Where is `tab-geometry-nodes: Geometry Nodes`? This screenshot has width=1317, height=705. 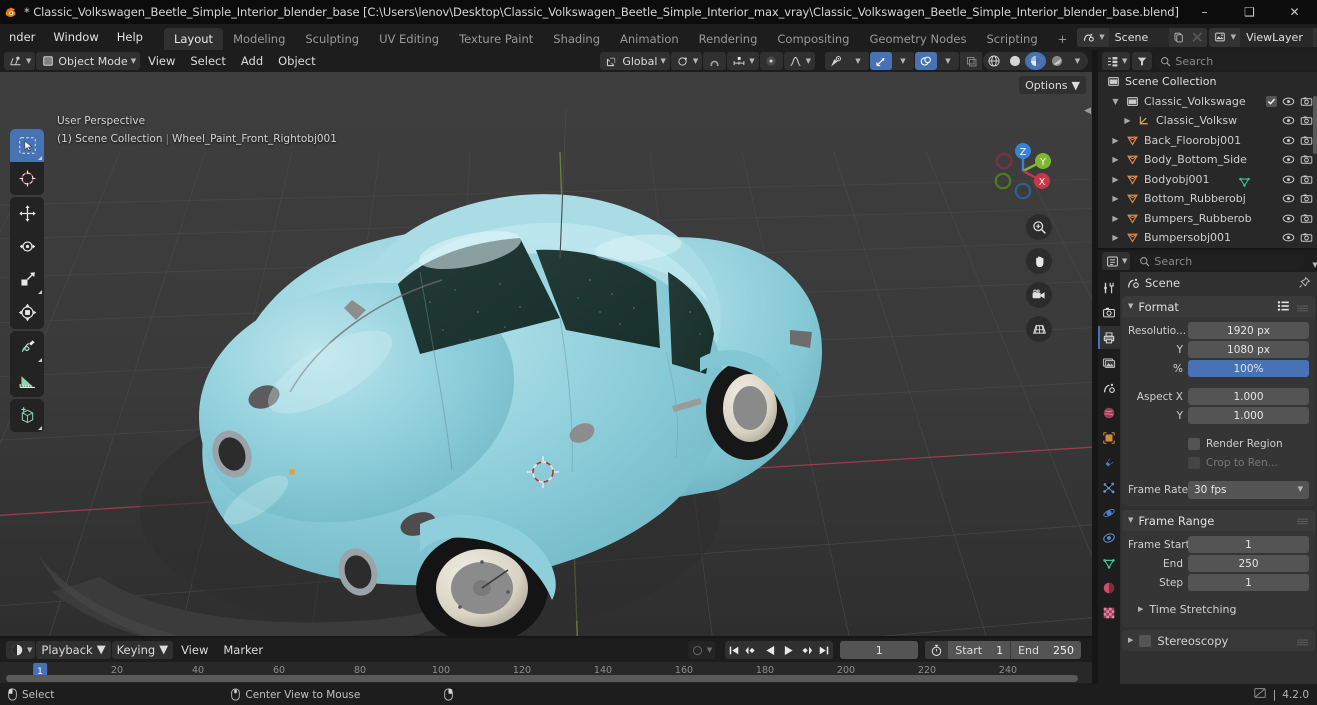 tab-geometry-nodes: Geometry Nodes is located at coordinates (917, 39).